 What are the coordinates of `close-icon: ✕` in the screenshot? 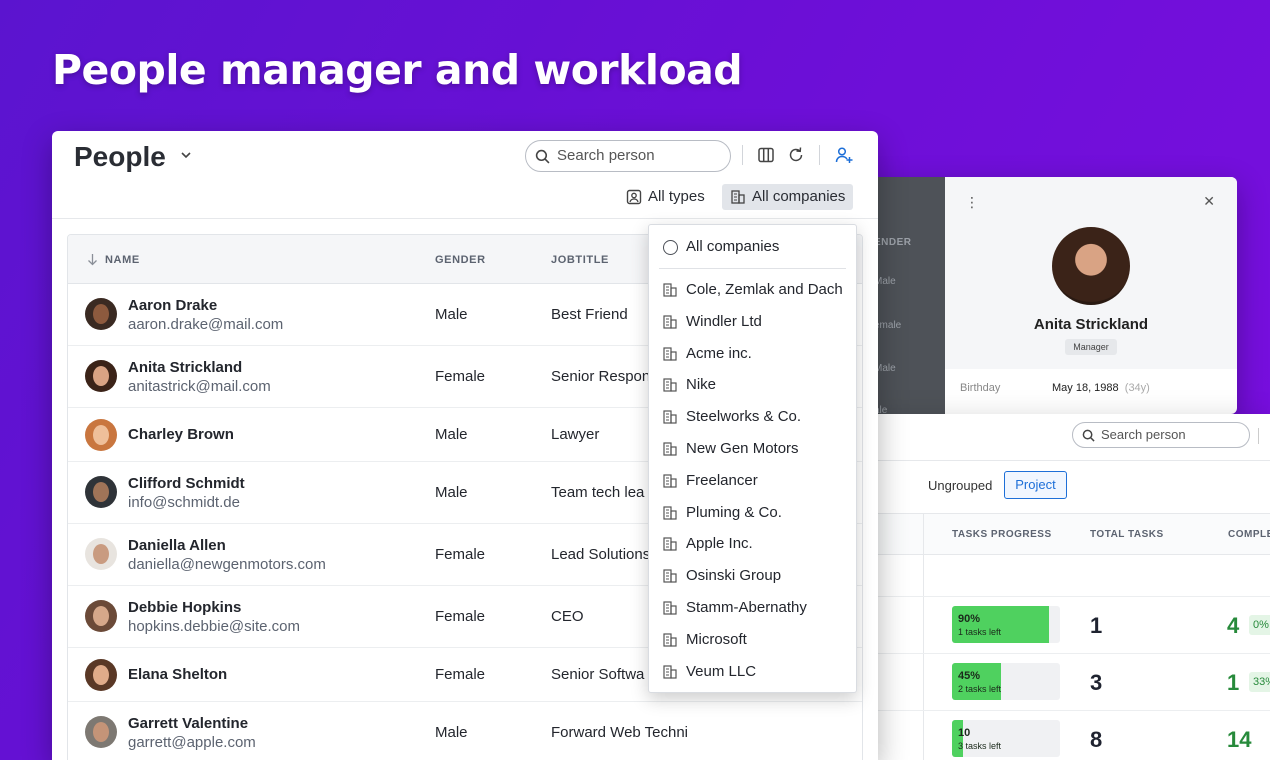 It's located at (1209, 201).